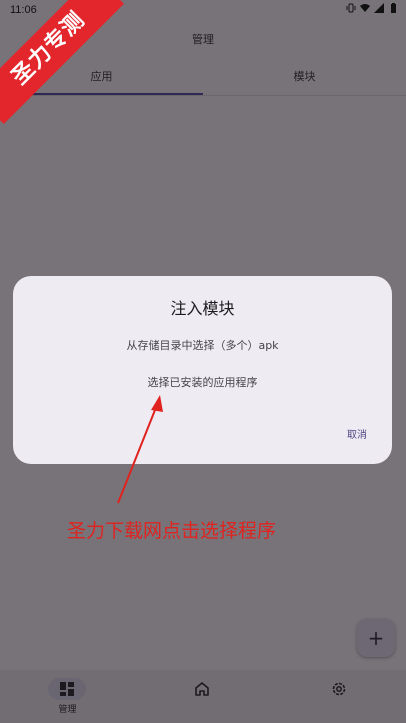  What do you see at coordinates (202, 345) in the screenshot?
I see `option-select-from-storage: 从存储目录中选择（多个）apk` at bounding box center [202, 345].